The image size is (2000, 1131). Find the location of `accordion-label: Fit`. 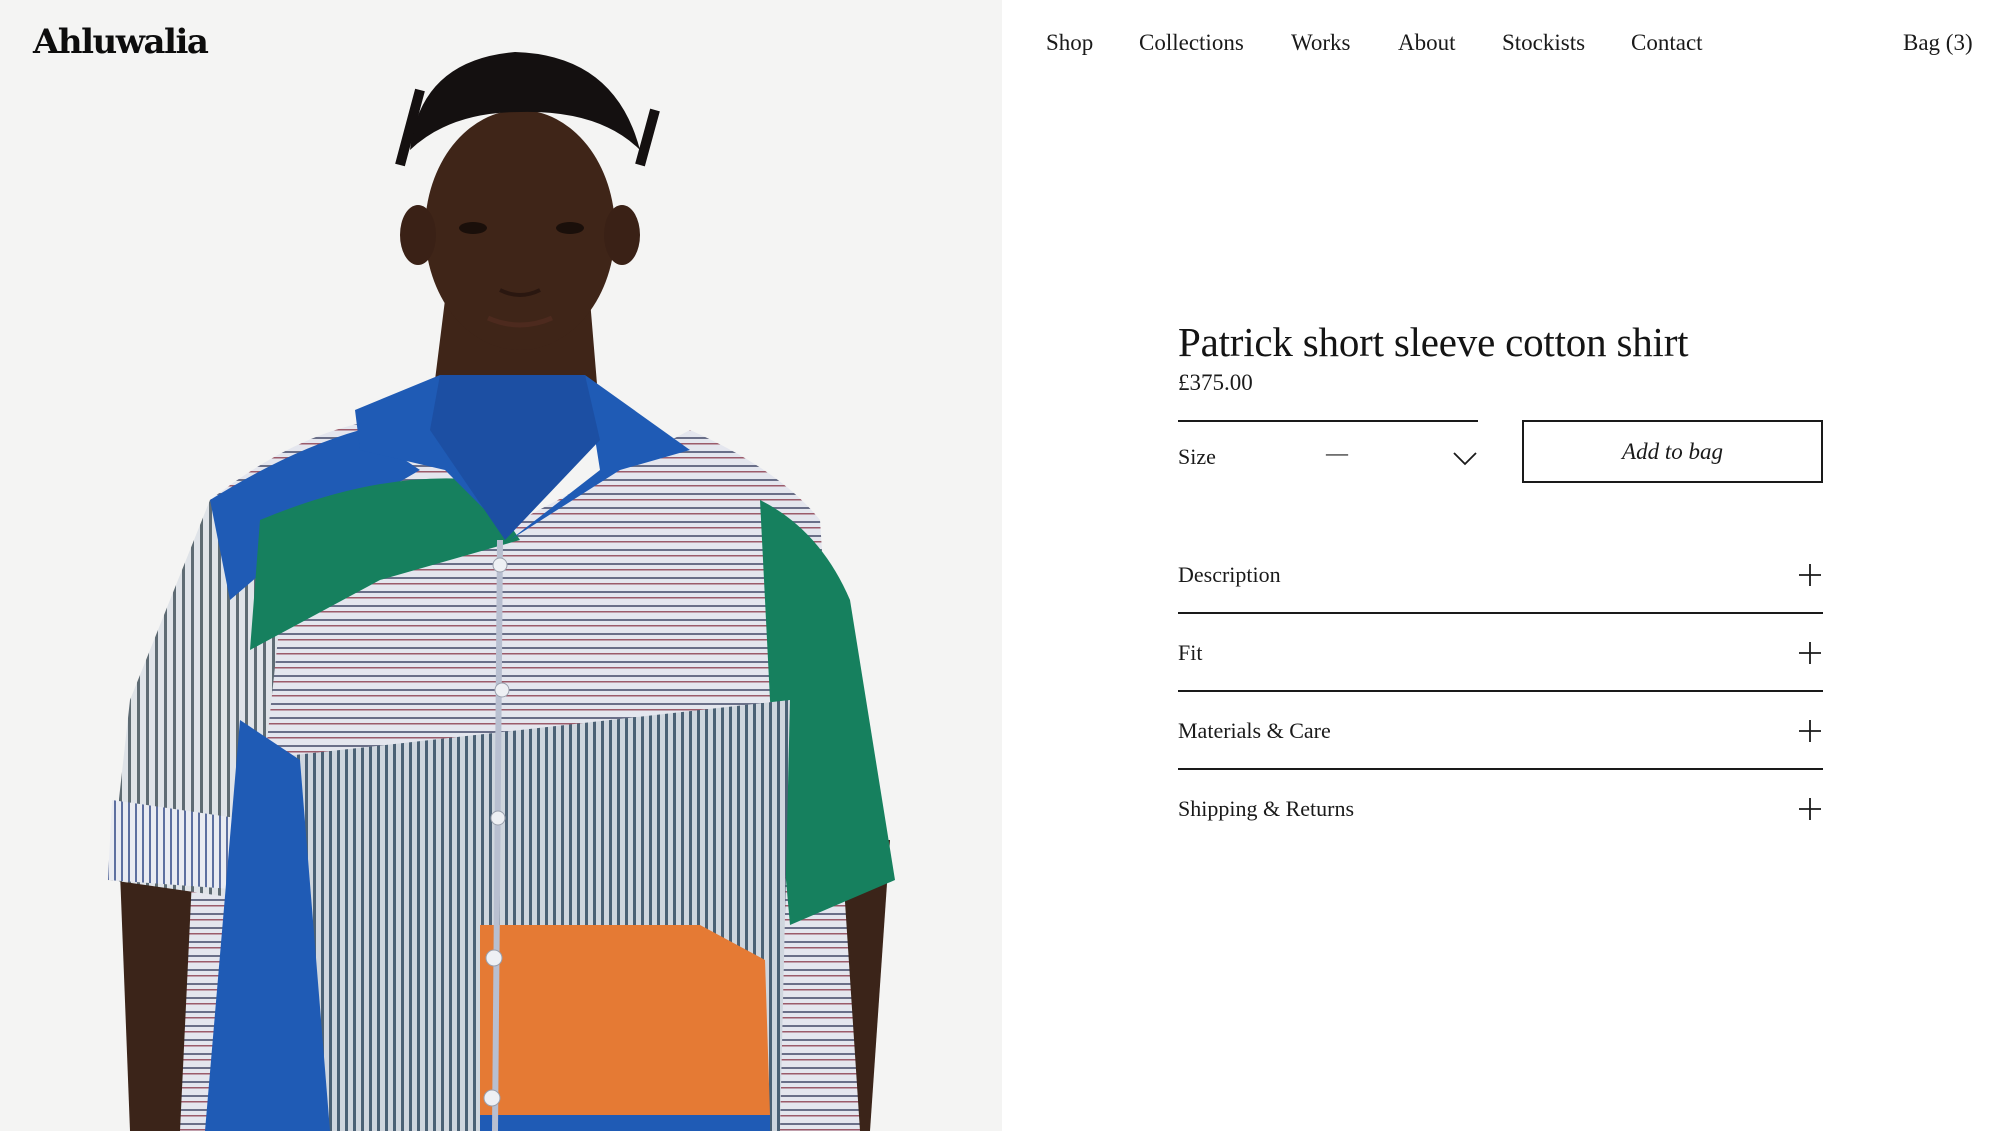

accordion-label: Fit is located at coordinates (1190, 652).